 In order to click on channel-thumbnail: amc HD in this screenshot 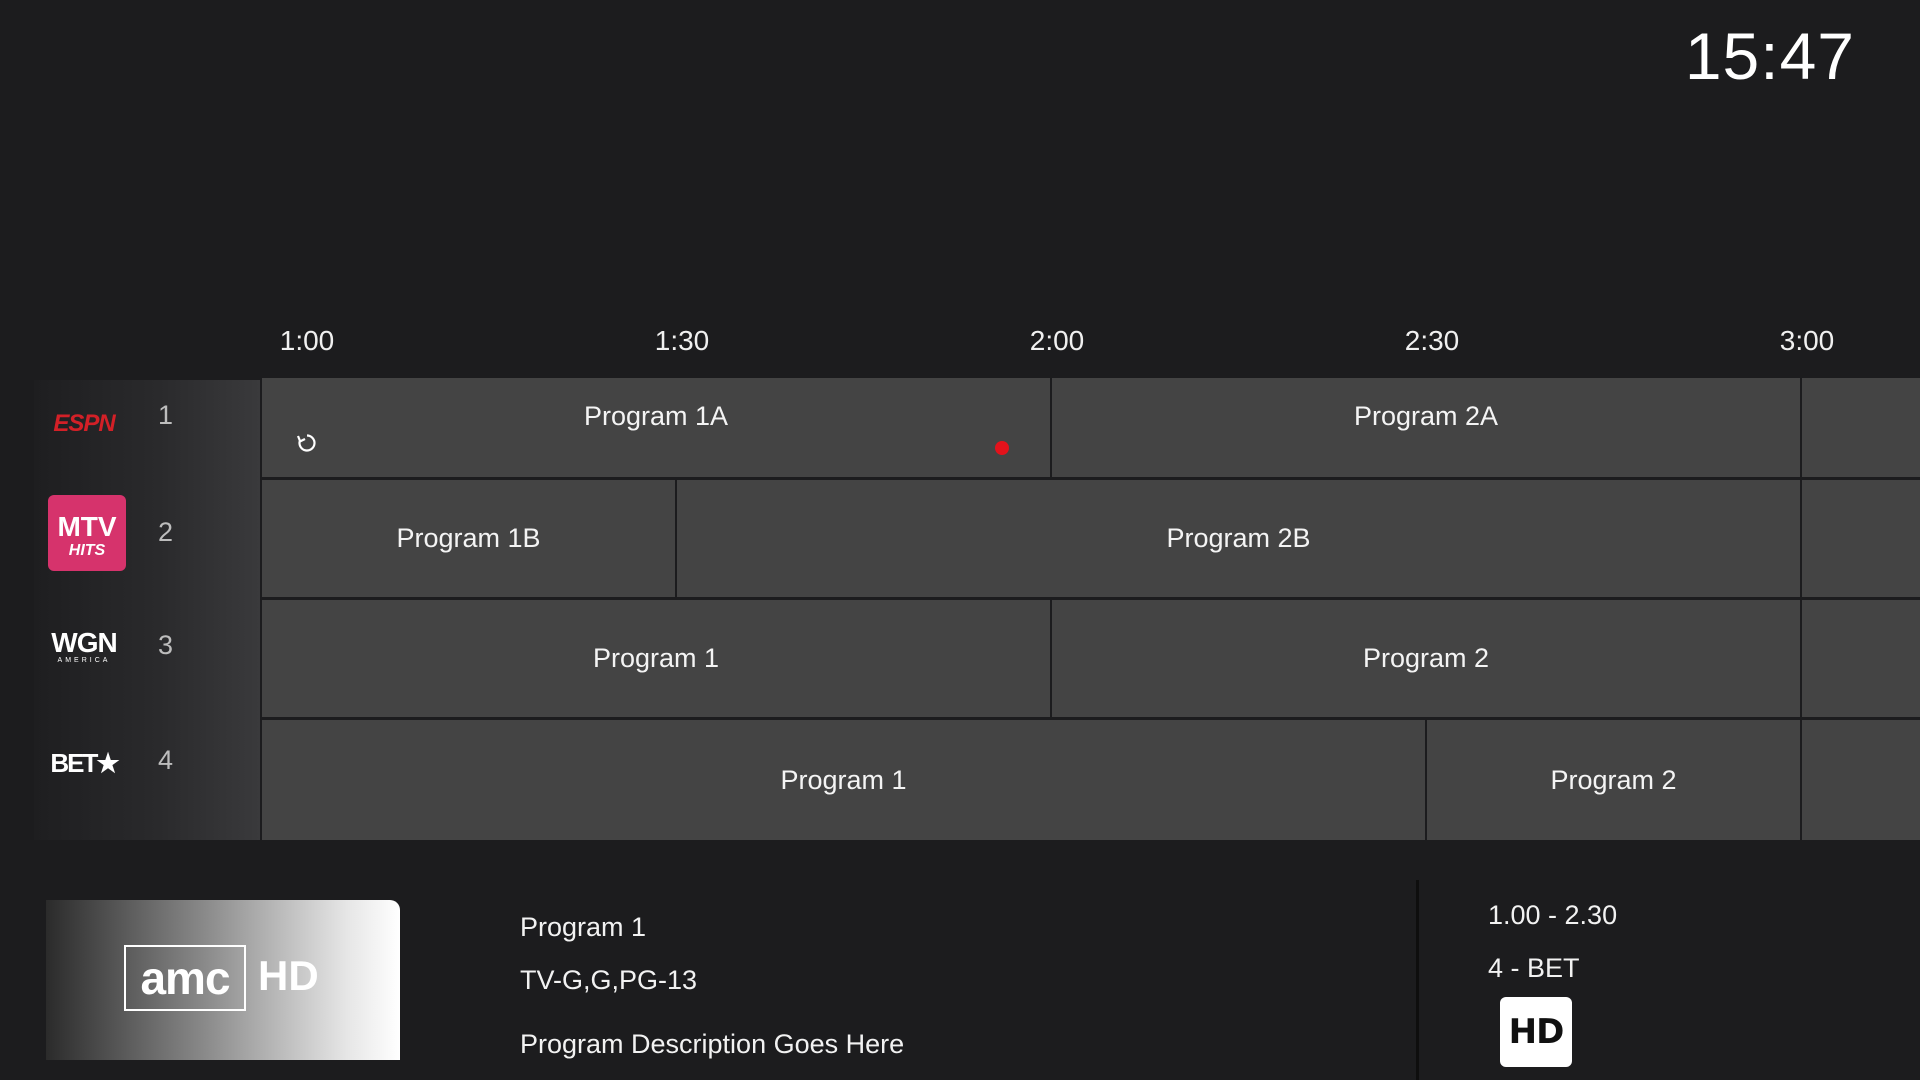, I will do `click(223, 980)`.